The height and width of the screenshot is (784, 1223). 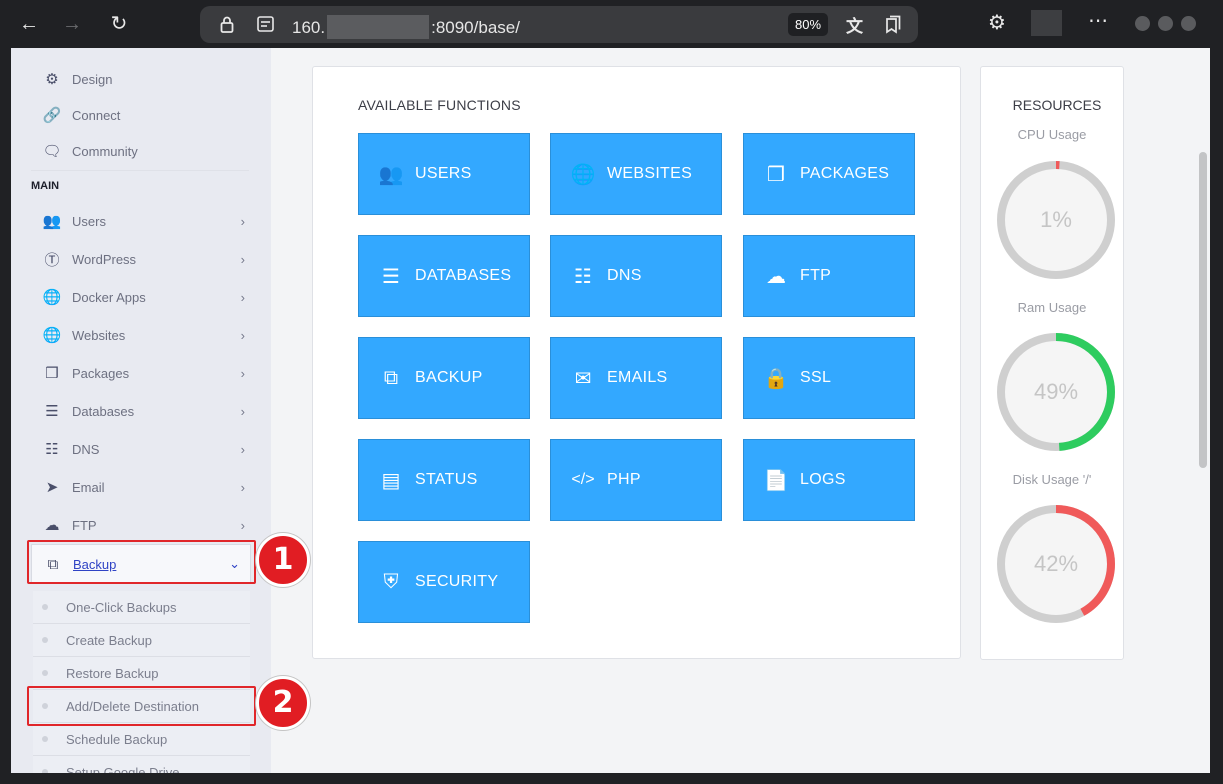 What do you see at coordinates (52, 115) in the screenshot?
I see `link-icon: 🔗` at bounding box center [52, 115].